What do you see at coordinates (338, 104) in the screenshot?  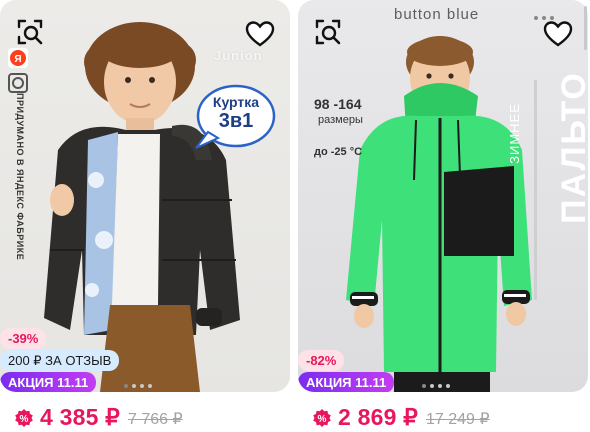 I see `sizes-text: 98 -164` at bounding box center [338, 104].